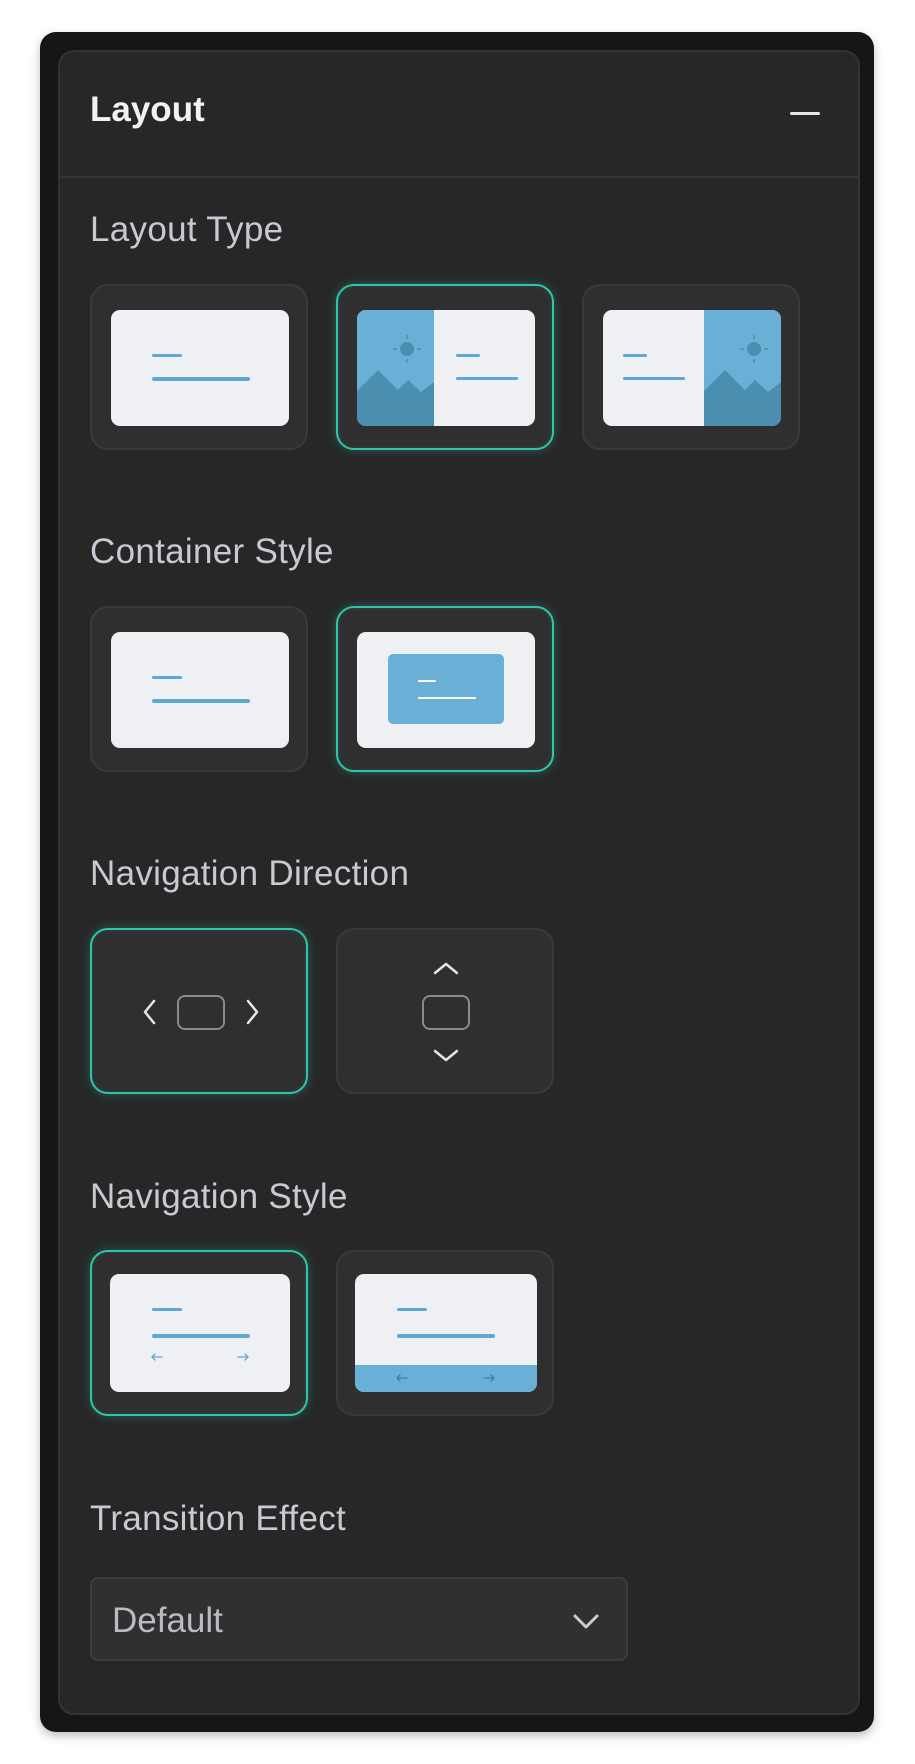  Describe the element at coordinates (445, 689) in the screenshot. I see `container-style-boxed` at that location.